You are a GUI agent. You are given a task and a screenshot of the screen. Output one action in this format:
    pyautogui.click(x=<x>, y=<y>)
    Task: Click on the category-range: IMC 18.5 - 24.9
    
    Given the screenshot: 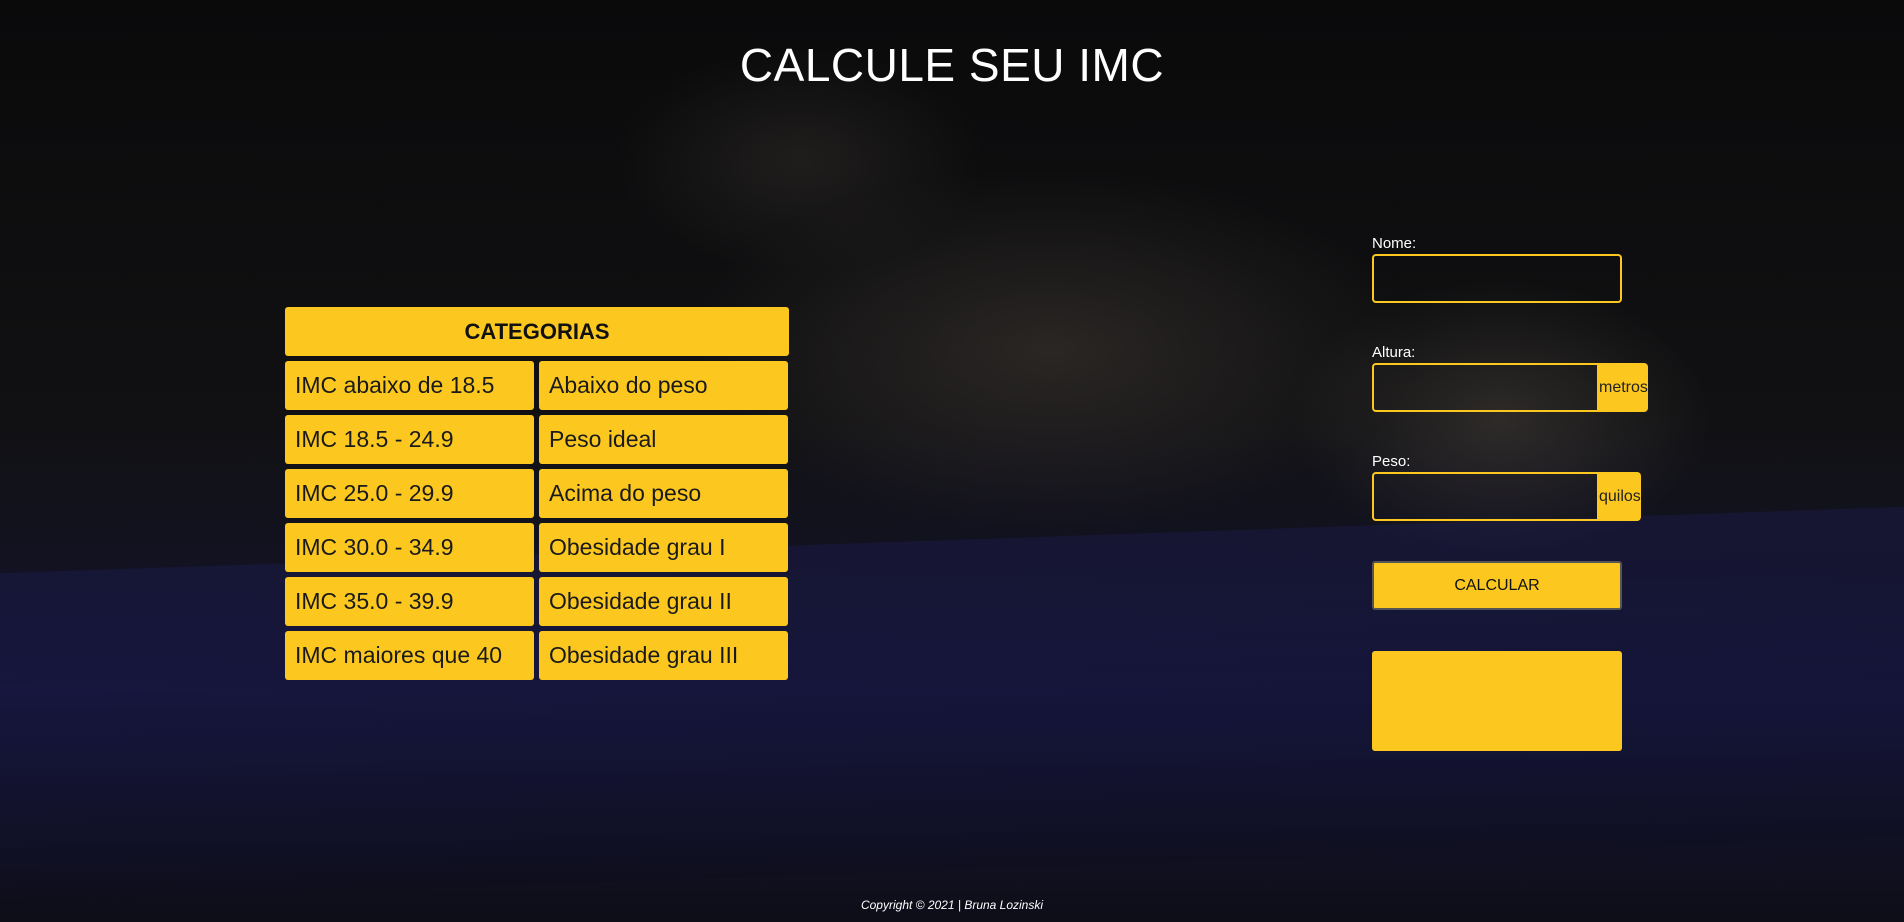 What is the action you would take?
    pyautogui.click(x=409, y=439)
    